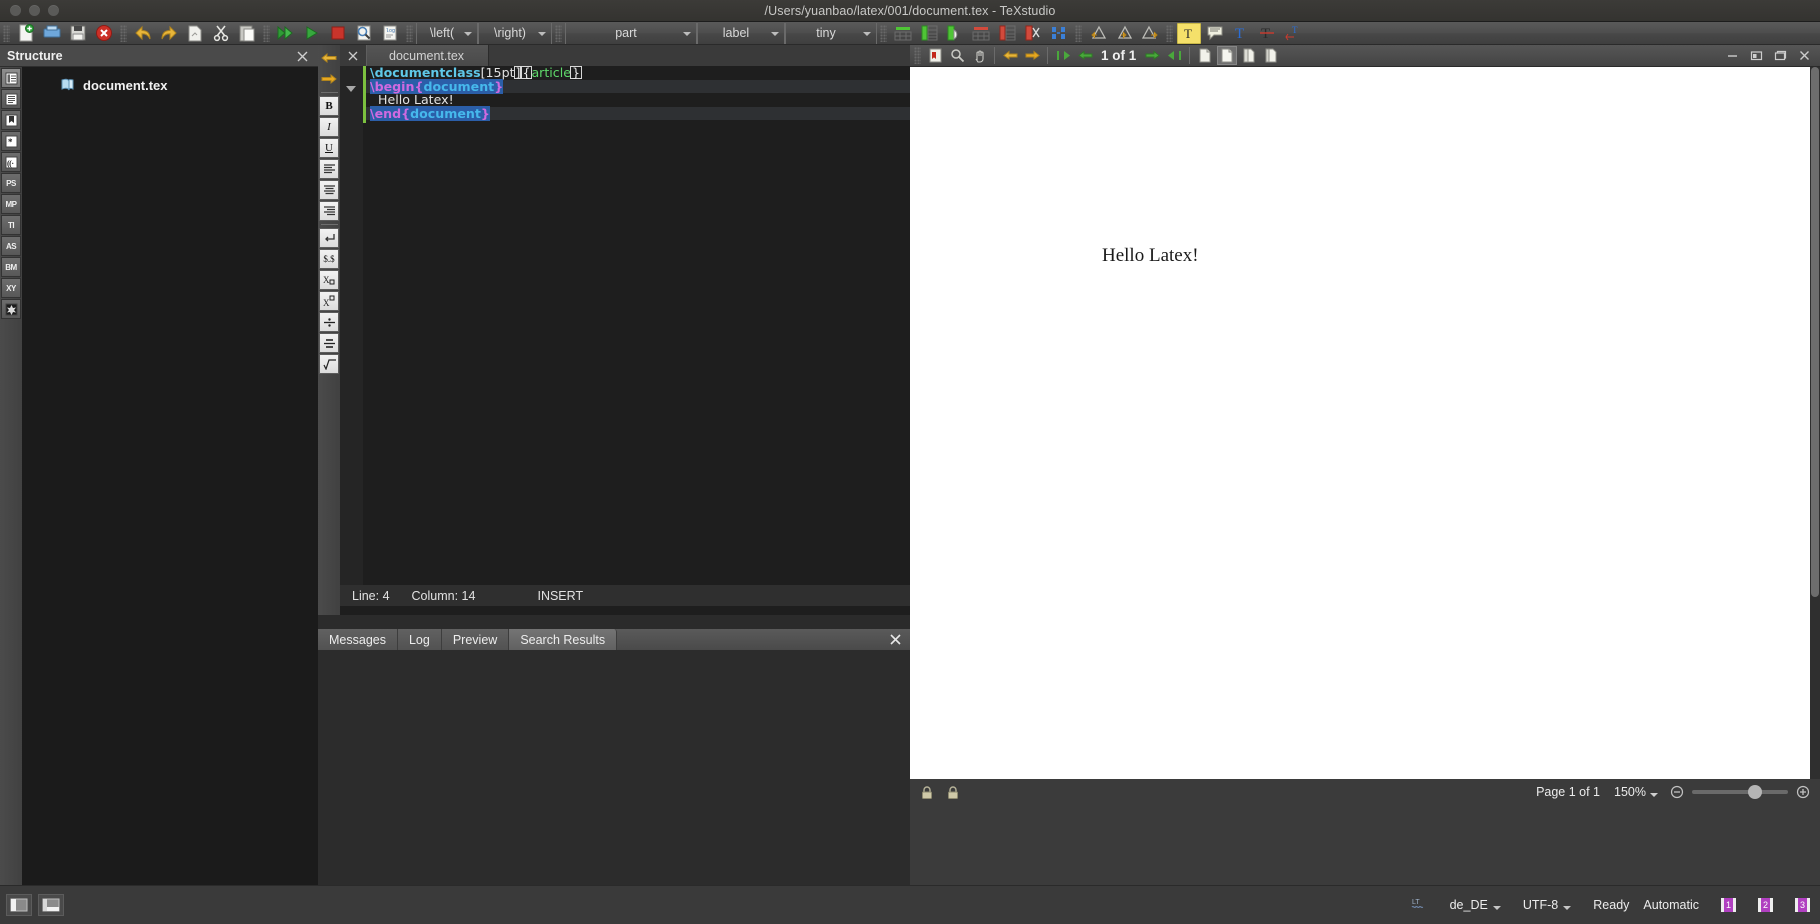 The width and height of the screenshot is (1820, 924). What do you see at coordinates (917, 55) in the screenshot?
I see `pdf-toolbar-grip` at bounding box center [917, 55].